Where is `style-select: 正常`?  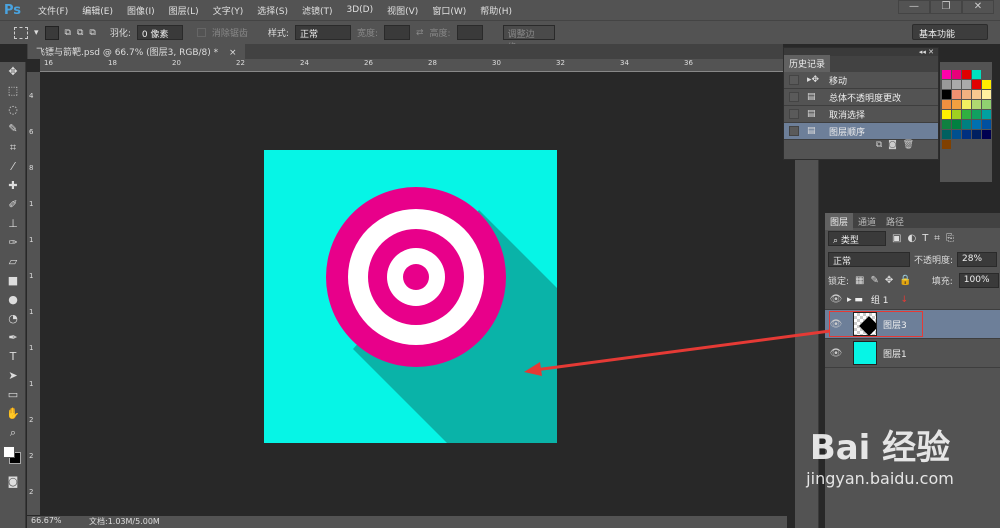
style-select: 正常 is located at coordinates (322, 32).